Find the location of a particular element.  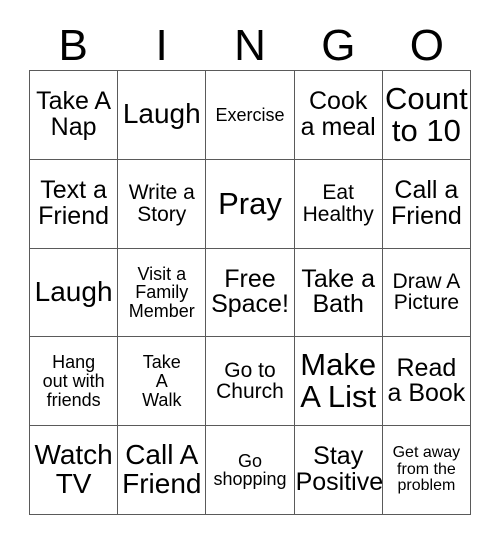

bingo-cell-label: Take A Walk is located at coordinates (162, 381).